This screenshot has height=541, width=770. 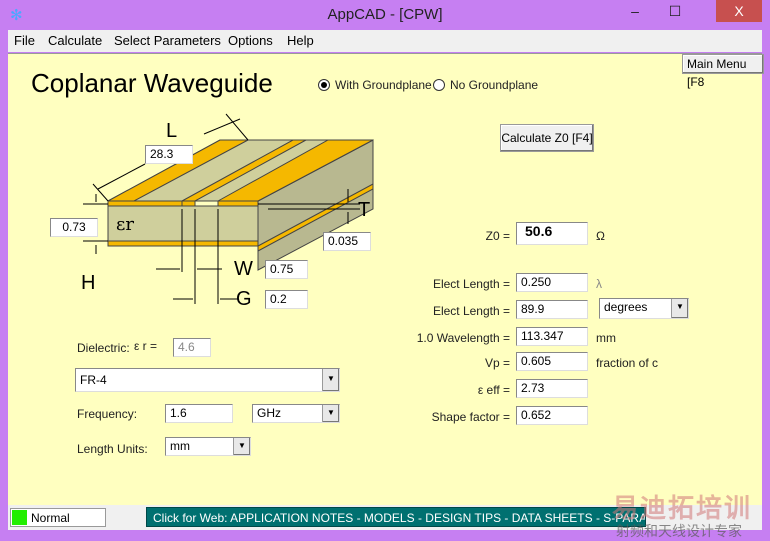 What do you see at coordinates (547, 138) in the screenshot?
I see `calculate-z0-button: Calculate Z0 [F4]` at bounding box center [547, 138].